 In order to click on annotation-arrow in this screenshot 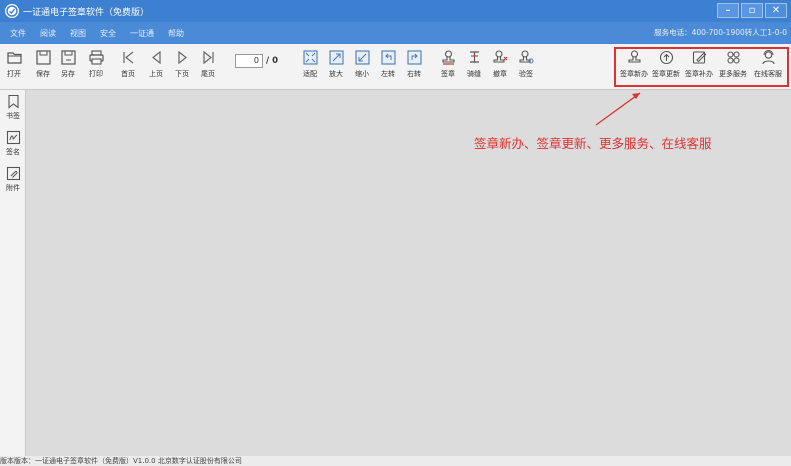, I will do `click(618, 109)`.